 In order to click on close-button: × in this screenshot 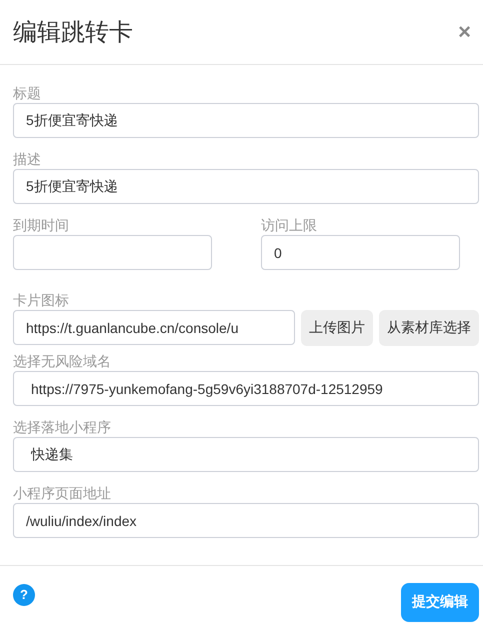, I will do `click(464, 32)`.